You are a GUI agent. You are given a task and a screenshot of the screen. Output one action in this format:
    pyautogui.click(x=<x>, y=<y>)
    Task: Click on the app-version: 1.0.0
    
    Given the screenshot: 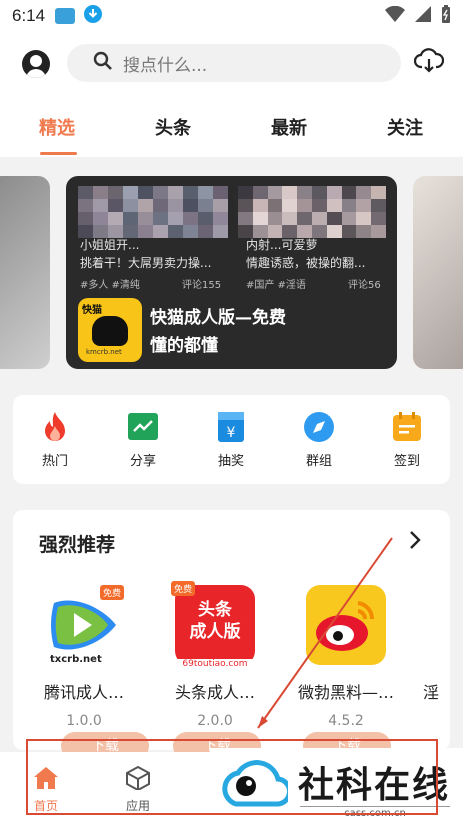 What is the action you would take?
    pyautogui.click(x=84, y=721)
    